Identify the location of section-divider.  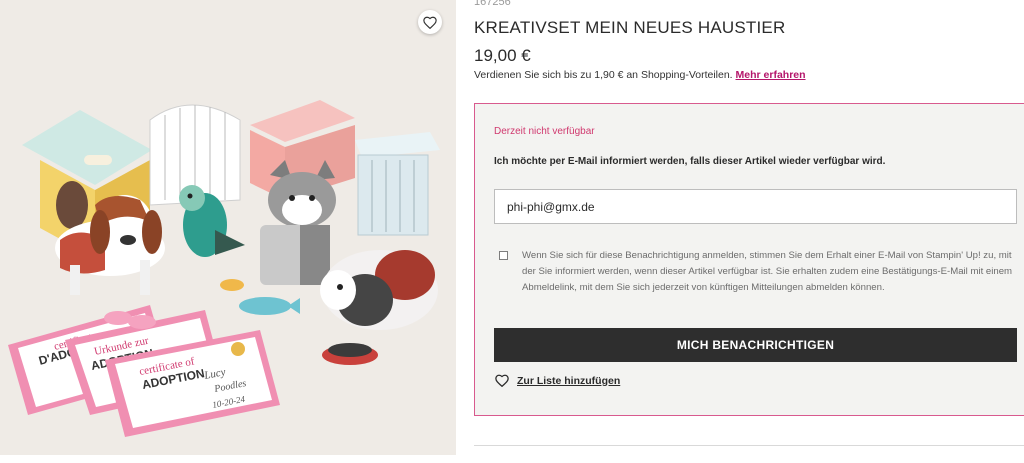
(749, 445).